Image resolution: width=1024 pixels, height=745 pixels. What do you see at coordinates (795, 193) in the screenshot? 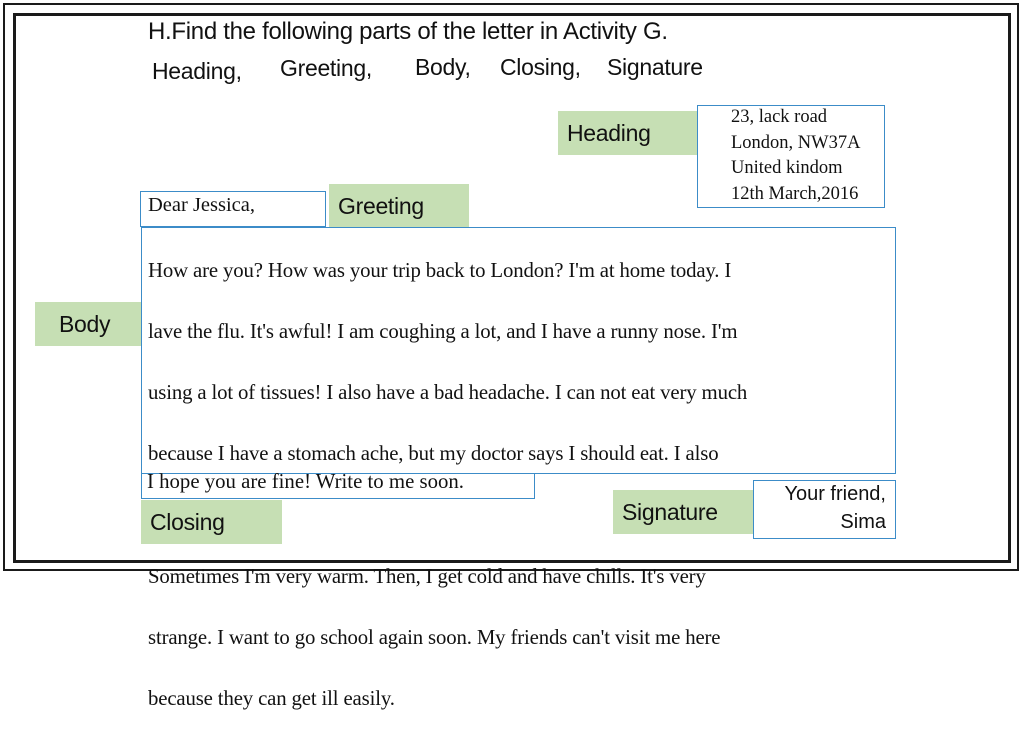
I see `heading-line: 12th March,2016` at bounding box center [795, 193].